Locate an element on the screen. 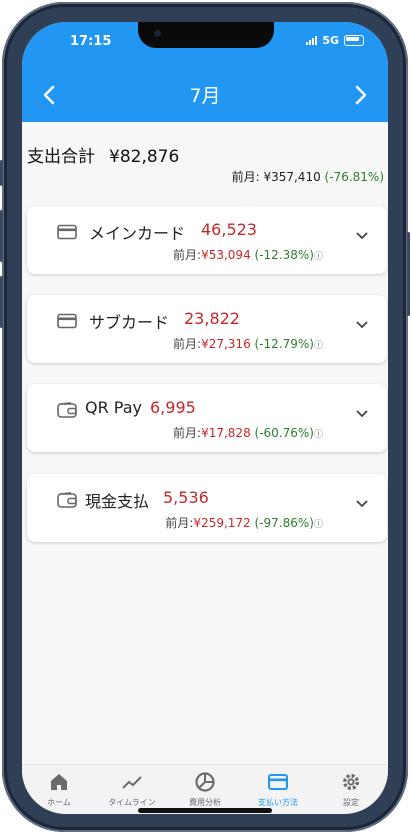 The width and height of the screenshot is (412, 836). prev-amount: ¥259,172 is located at coordinates (222, 523).